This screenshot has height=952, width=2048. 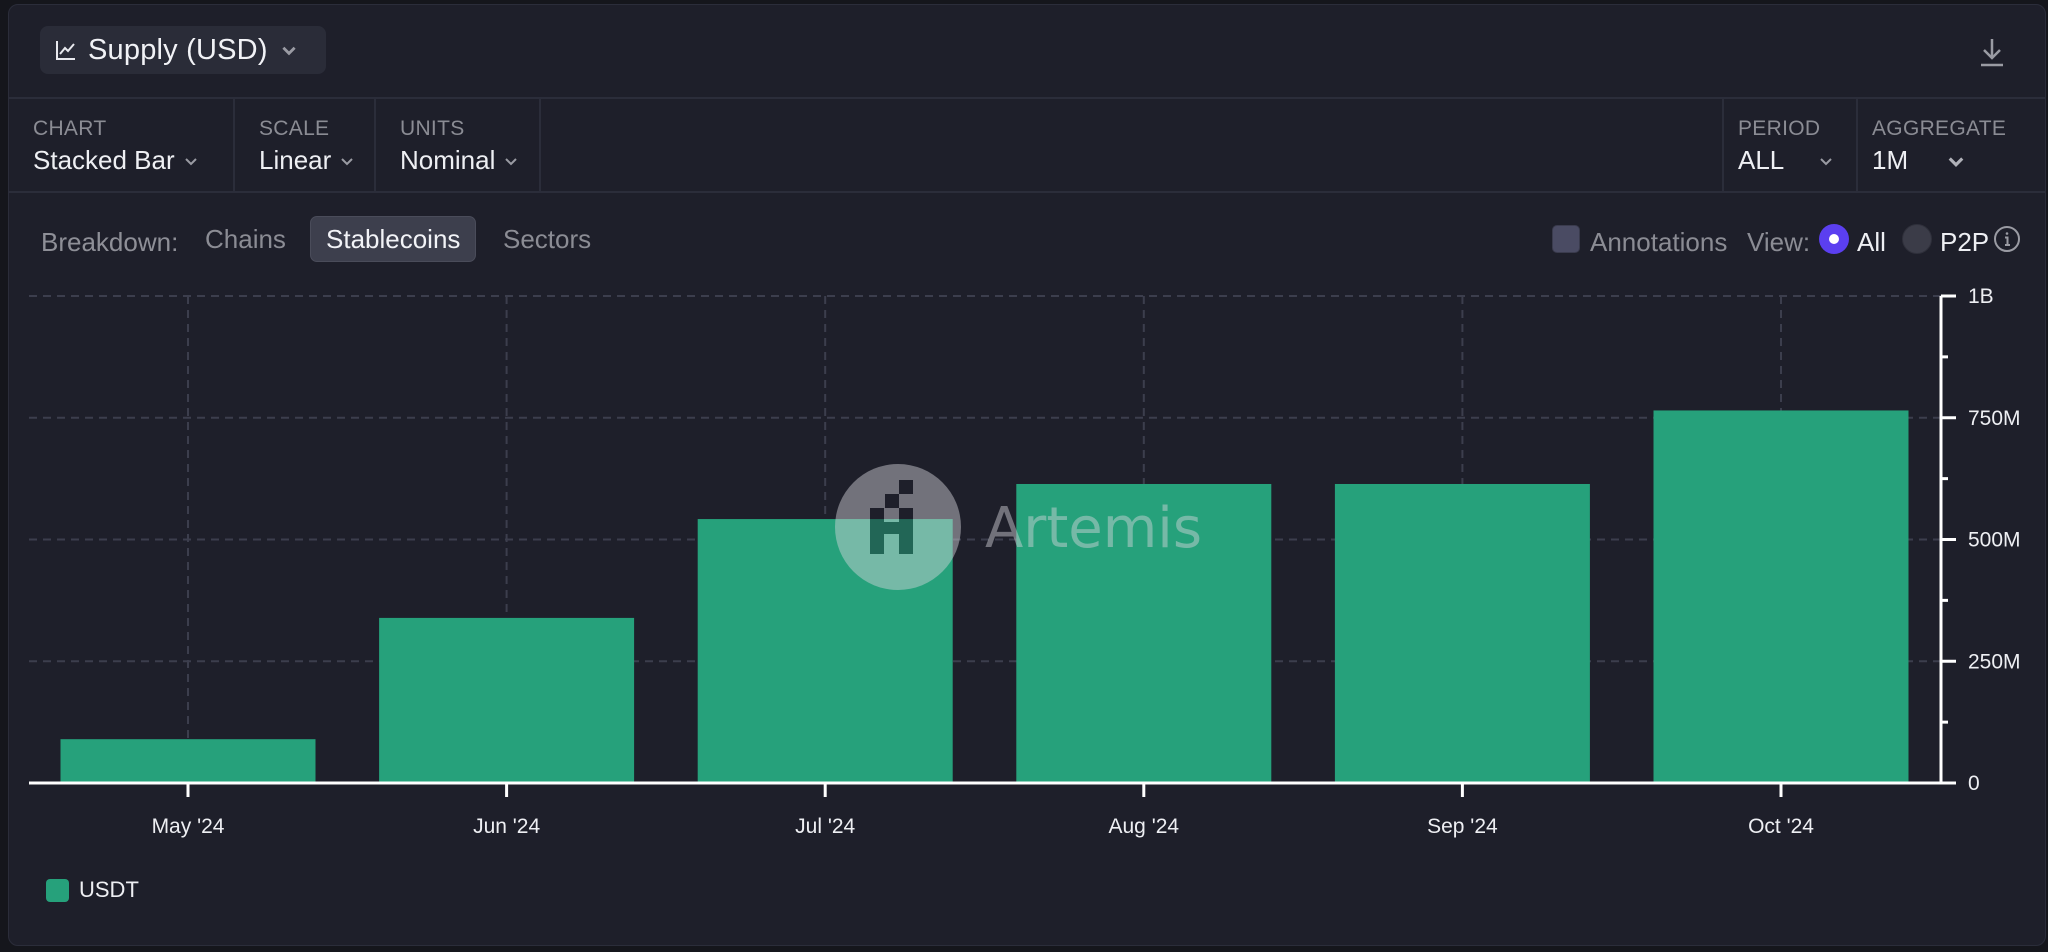 I want to click on y-tick-label: 250M, so click(x=1994, y=661).